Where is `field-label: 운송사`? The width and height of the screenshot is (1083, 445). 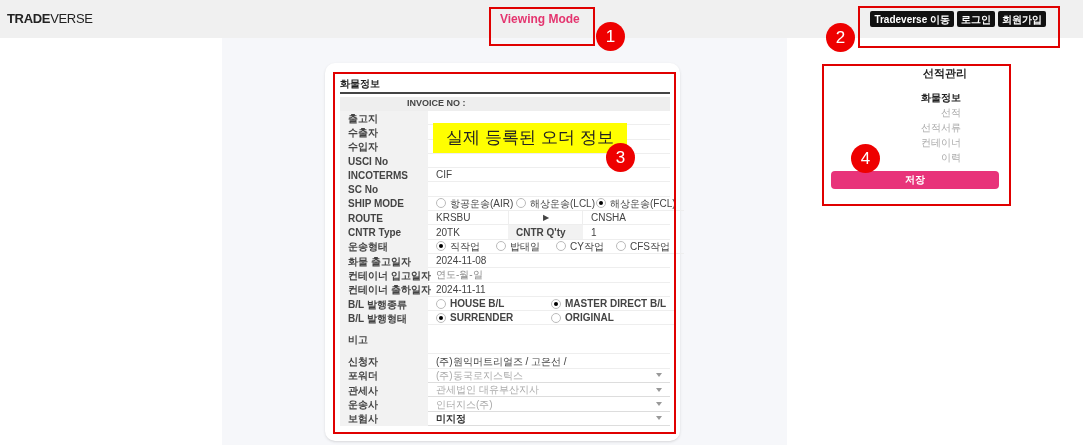 field-label: 운송사 is located at coordinates (384, 404).